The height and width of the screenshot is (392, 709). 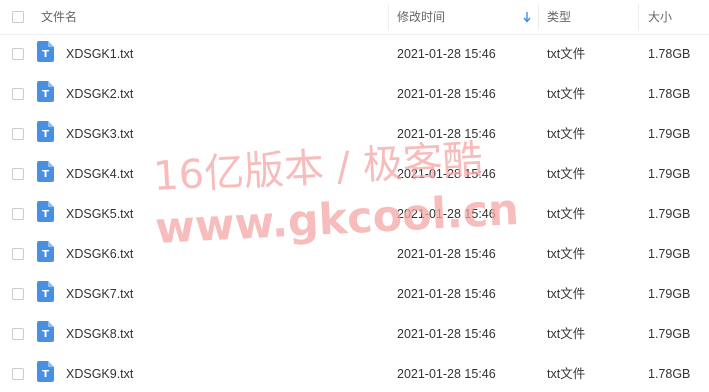 I want to click on select-all-checkbox, so click(x=18, y=17).